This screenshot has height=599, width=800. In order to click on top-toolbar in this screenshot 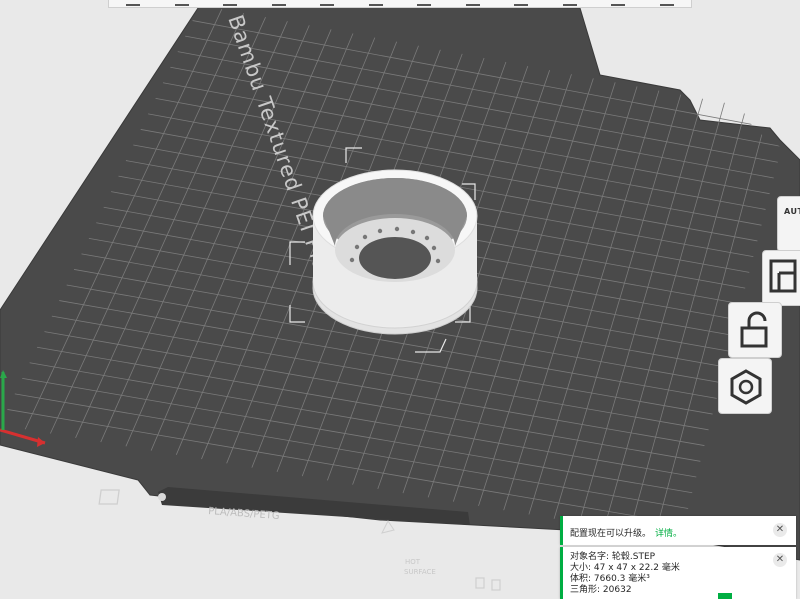, I will do `click(400, 4)`.